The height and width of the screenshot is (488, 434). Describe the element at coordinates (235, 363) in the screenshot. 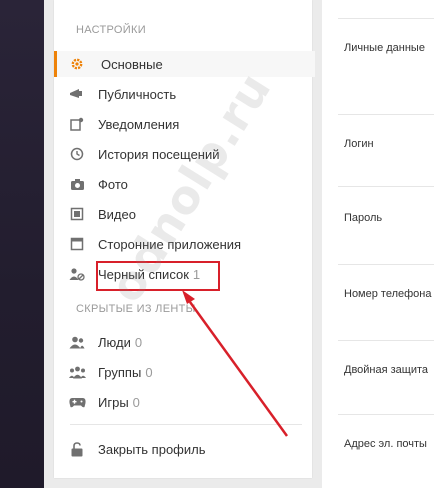

I see `pointer-arrow` at that location.